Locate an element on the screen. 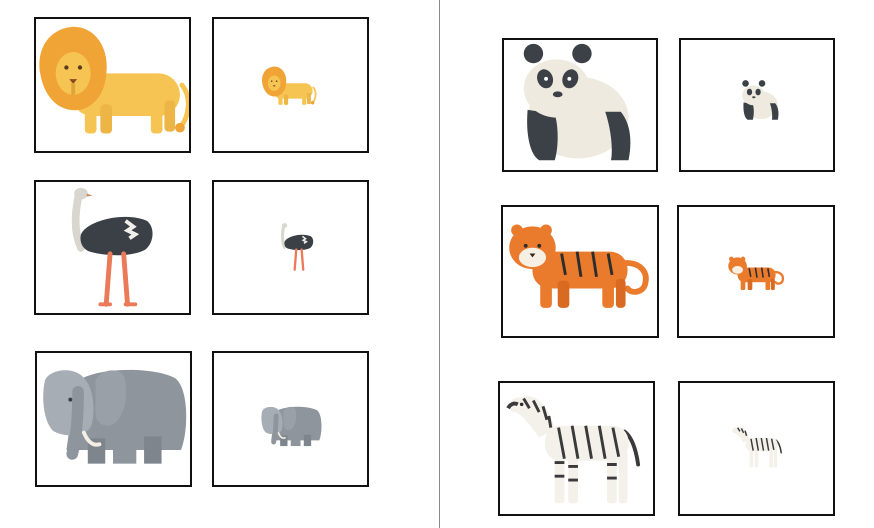 Image resolution: width=874 pixels, height=528 pixels. zebra-big-card is located at coordinates (576, 448).